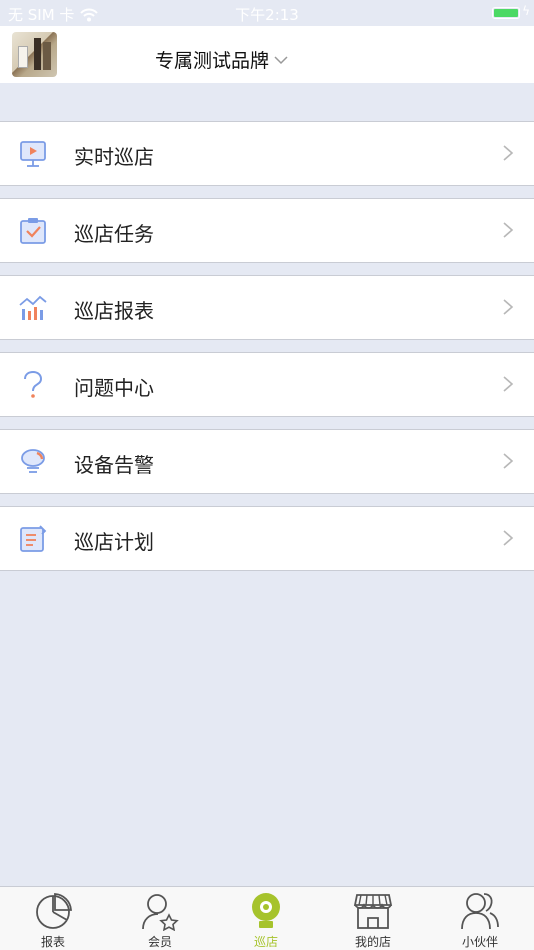 This screenshot has width=534, height=950. What do you see at coordinates (267, 153) in the screenshot?
I see `menu-item-live-patrol: 实时巡店` at bounding box center [267, 153].